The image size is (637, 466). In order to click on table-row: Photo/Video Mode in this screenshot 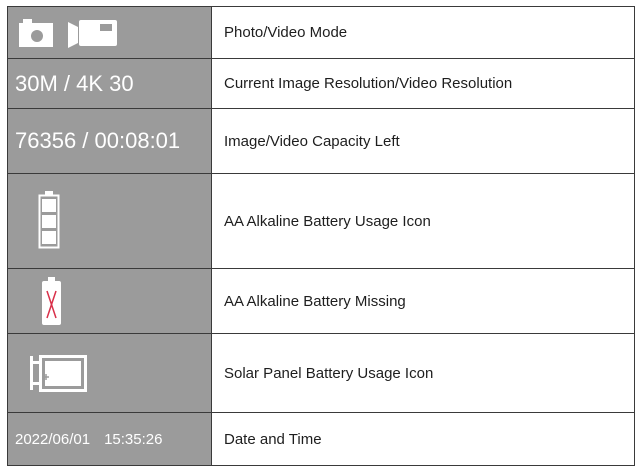, I will do `click(321, 32)`.